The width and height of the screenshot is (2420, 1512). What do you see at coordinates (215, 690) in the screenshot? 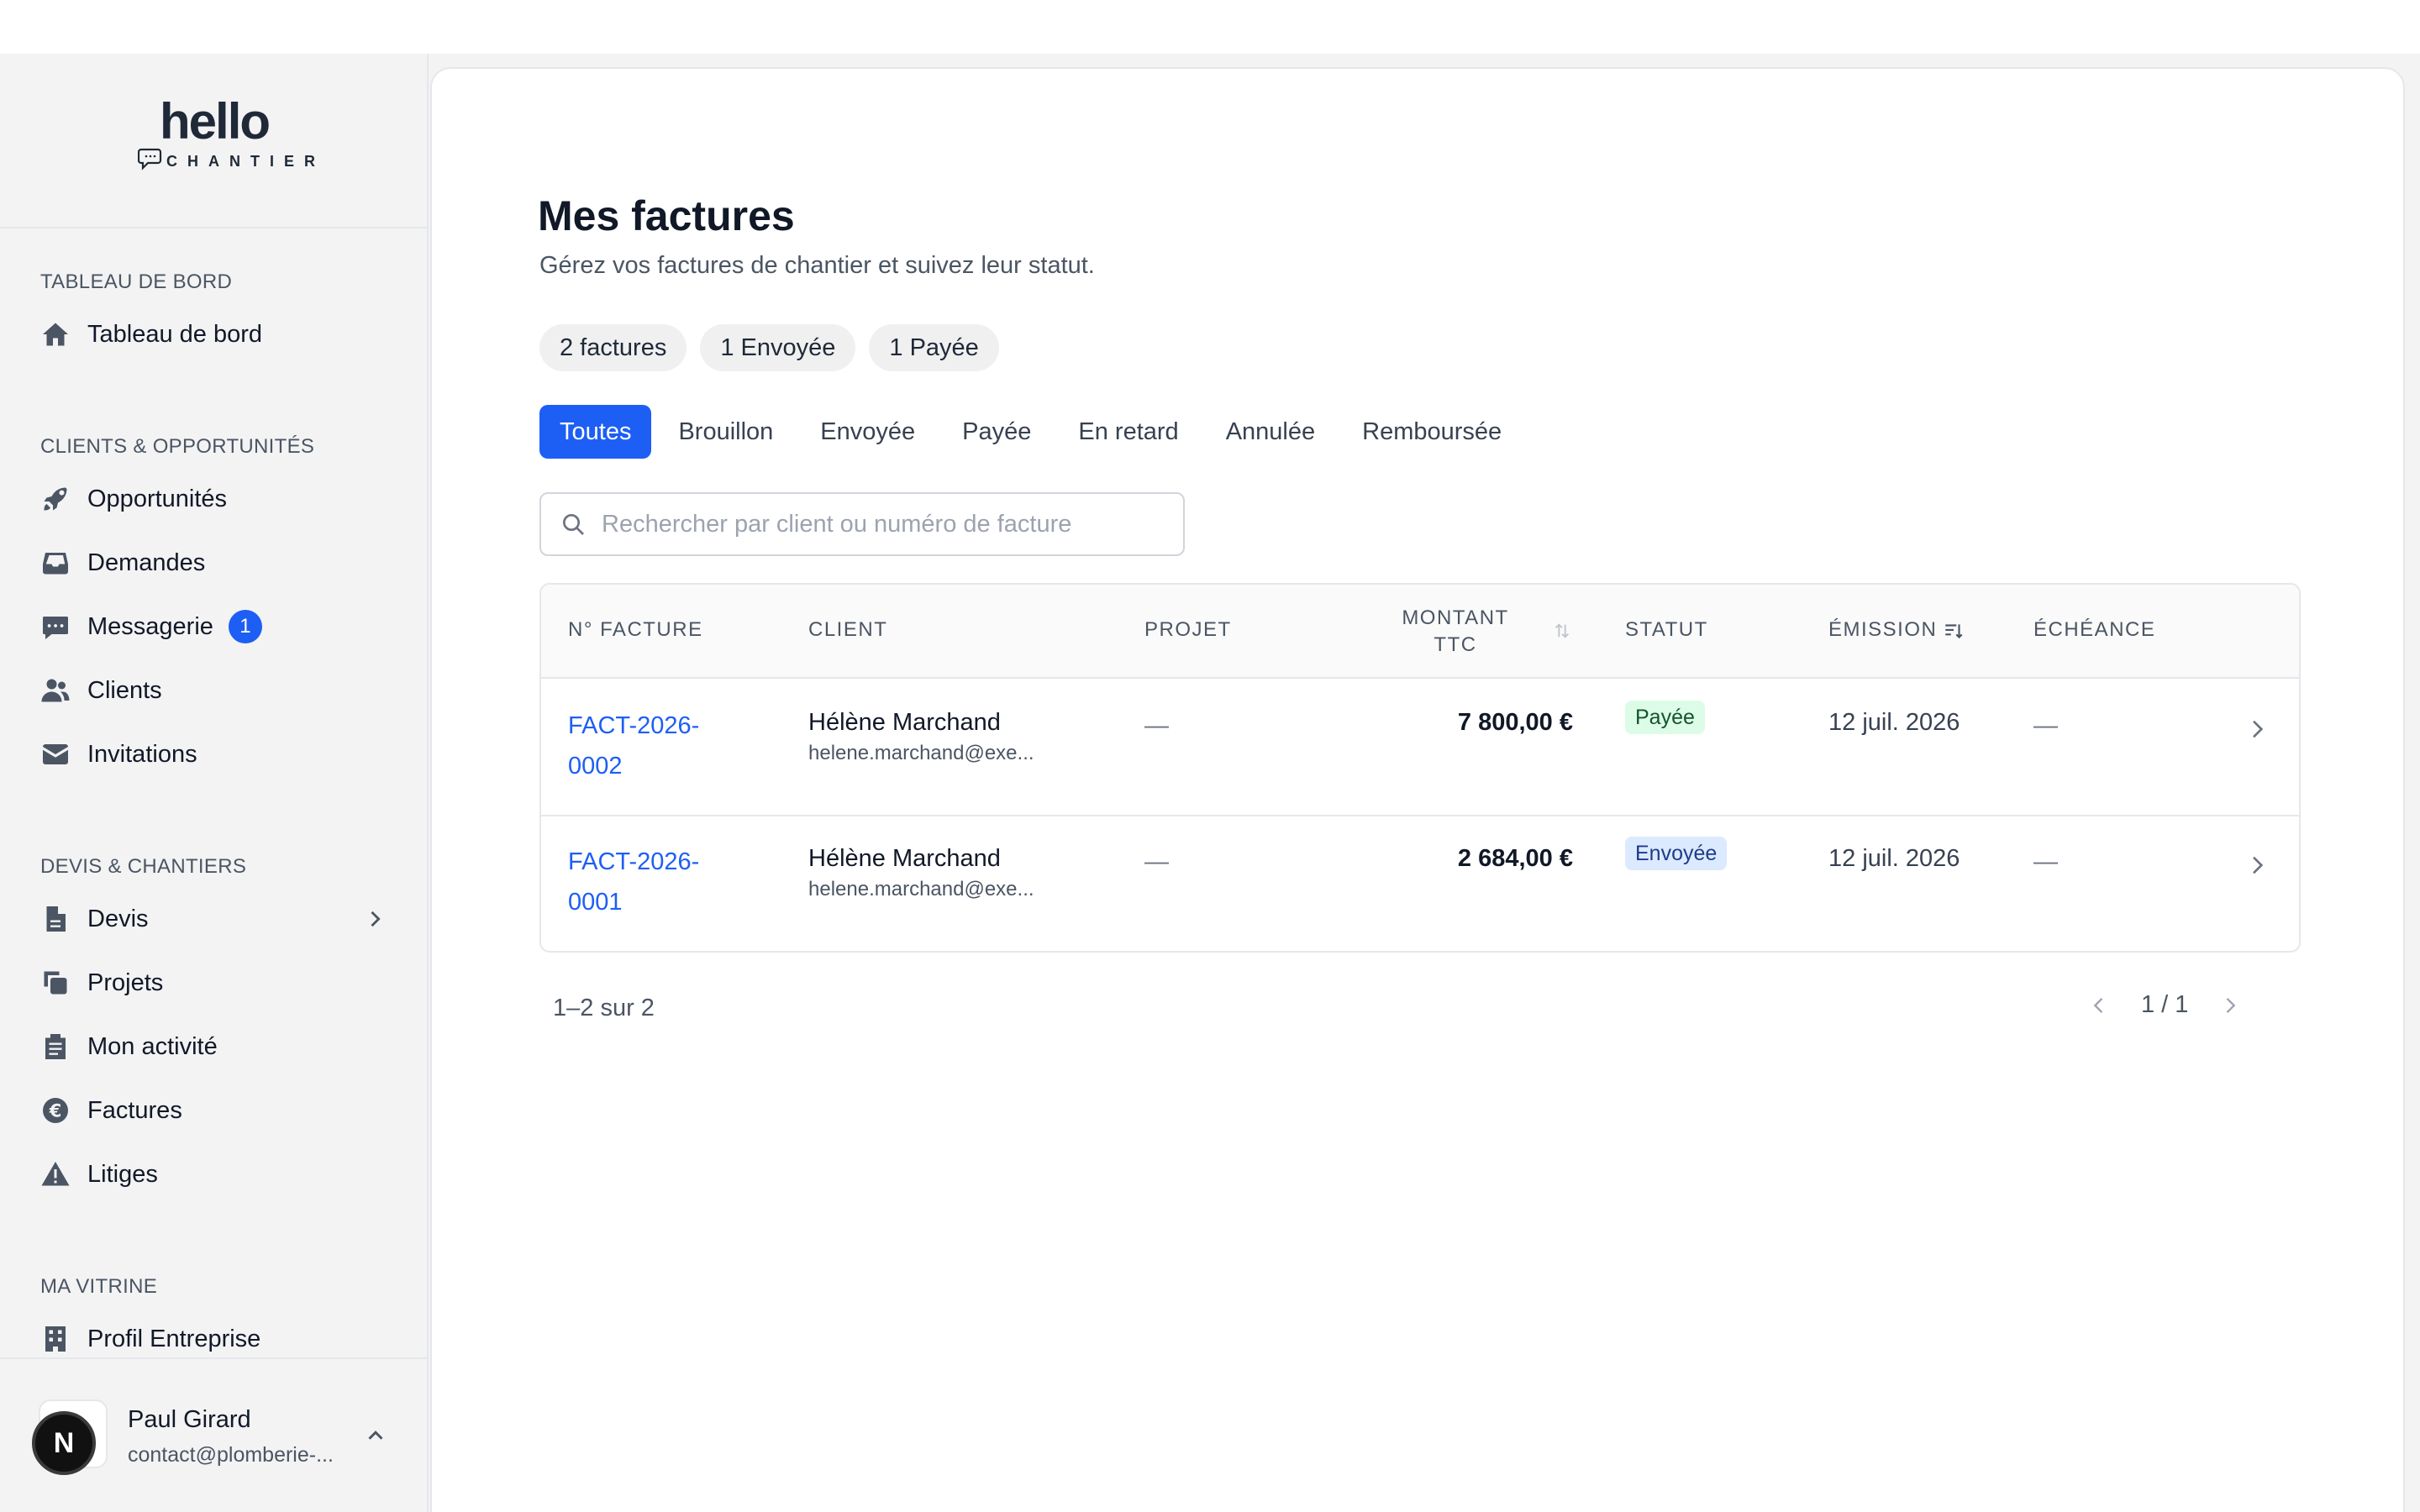
I see `sidebar-item-clients: Clients` at bounding box center [215, 690].